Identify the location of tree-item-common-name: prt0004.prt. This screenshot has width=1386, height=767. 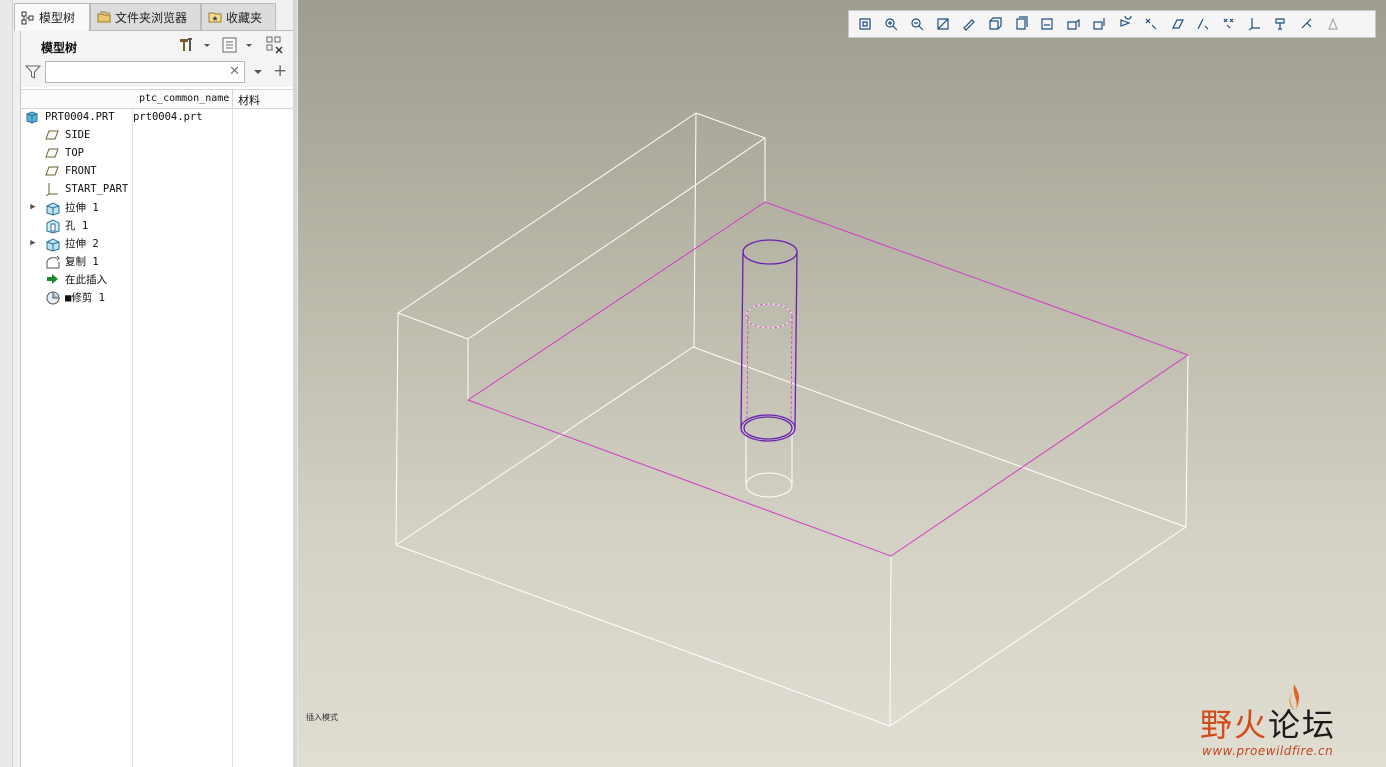
(168, 117).